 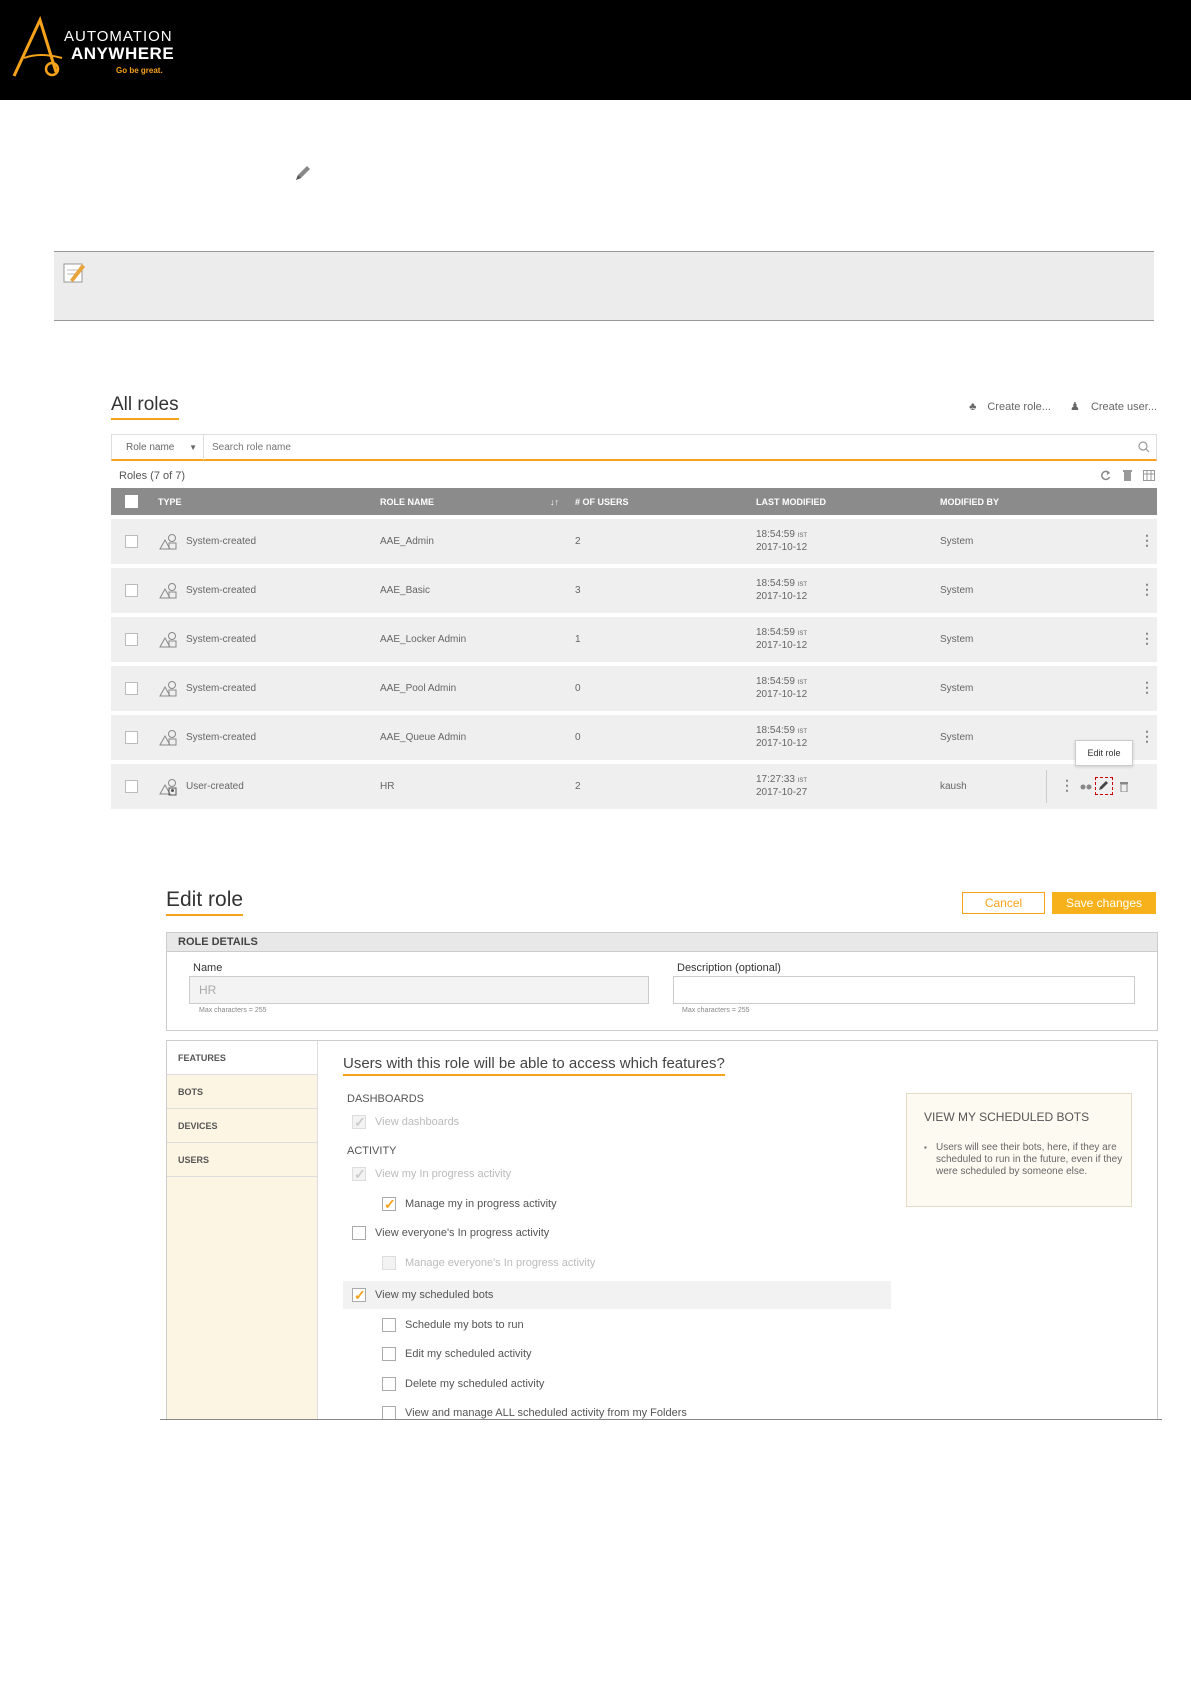 What do you see at coordinates (158, 447) in the screenshot?
I see `search-filter-select: Role name ▼` at bounding box center [158, 447].